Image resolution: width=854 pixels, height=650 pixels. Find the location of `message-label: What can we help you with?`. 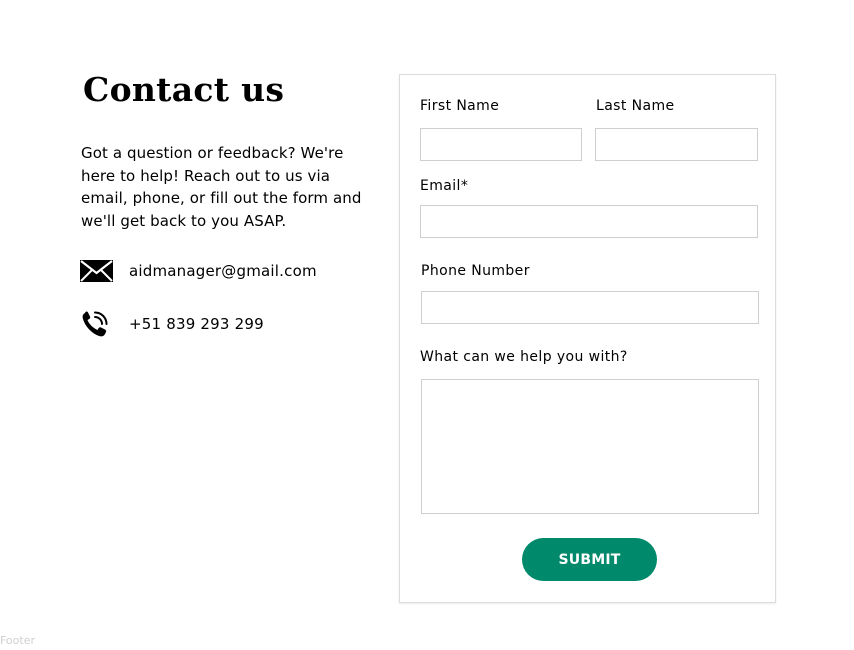

message-label: What can we help you with? is located at coordinates (524, 357).